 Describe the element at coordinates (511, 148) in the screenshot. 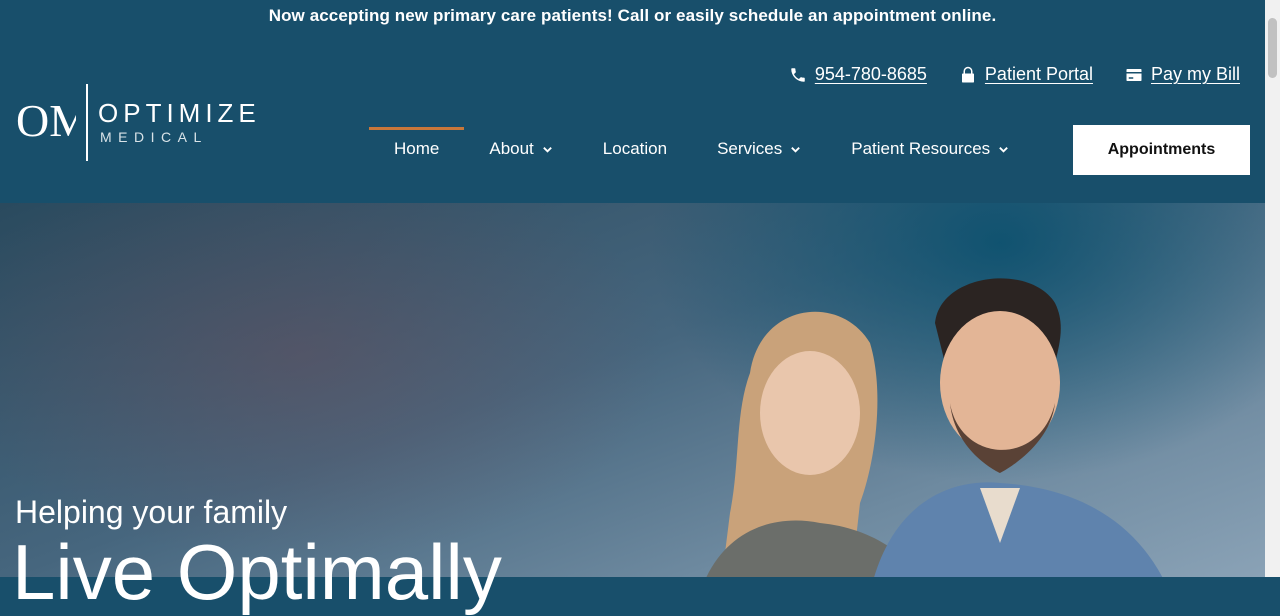

I see `nav-label: About` at that location.